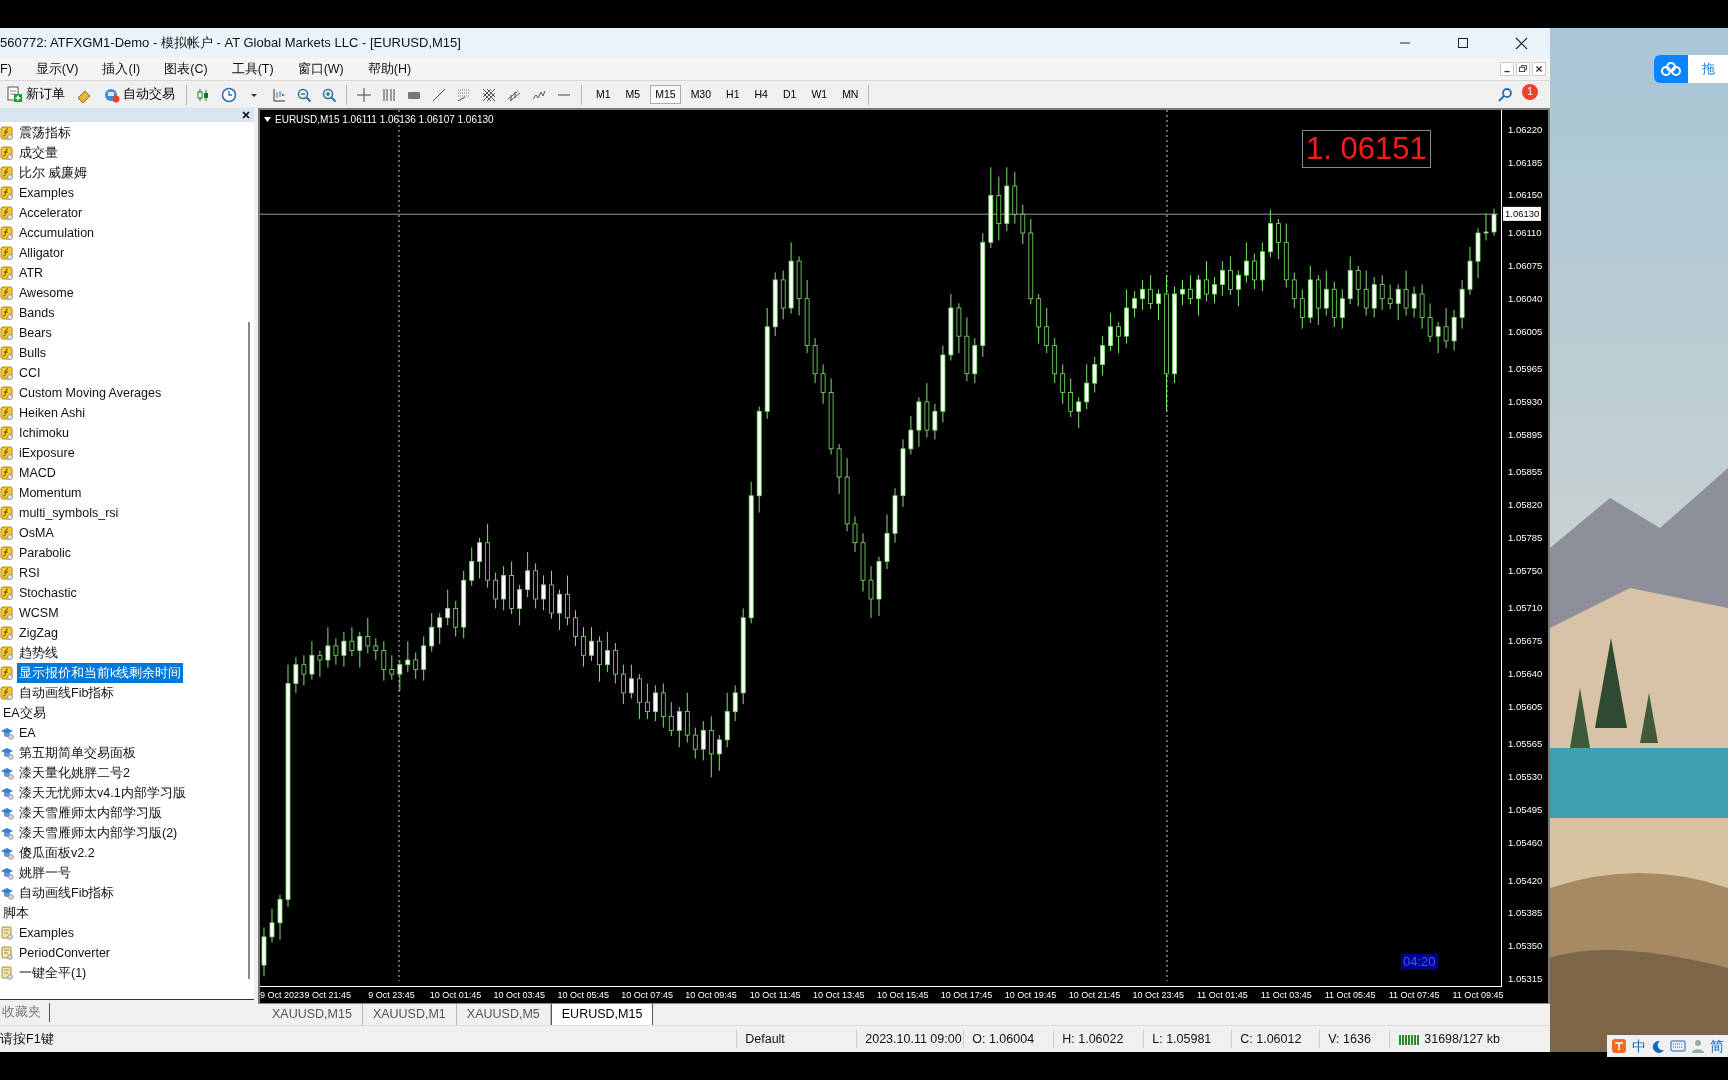 This screenshot has width=1728, height=1080. I want to click on tree-item: 比尔 威廉姆, so click(53, 173).